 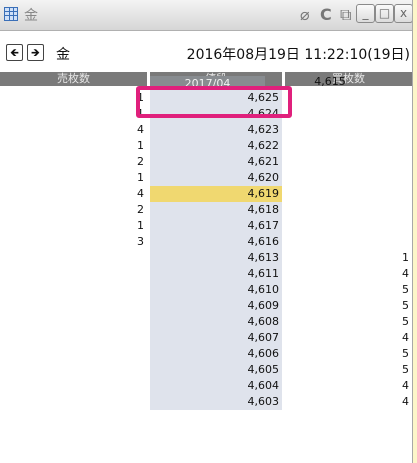 I want to click on timestamp: 2016年08月19日 11:22:10(19日), so click(x=298, y=55).